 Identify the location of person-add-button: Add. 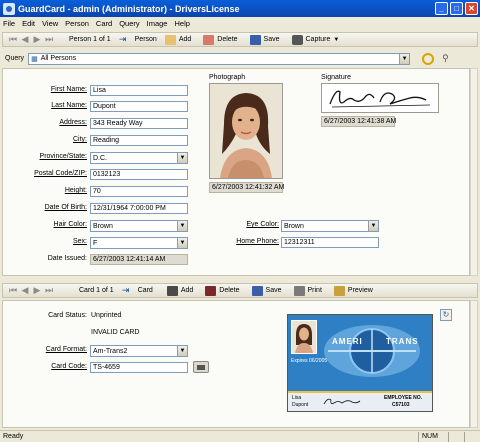
(178, 39).